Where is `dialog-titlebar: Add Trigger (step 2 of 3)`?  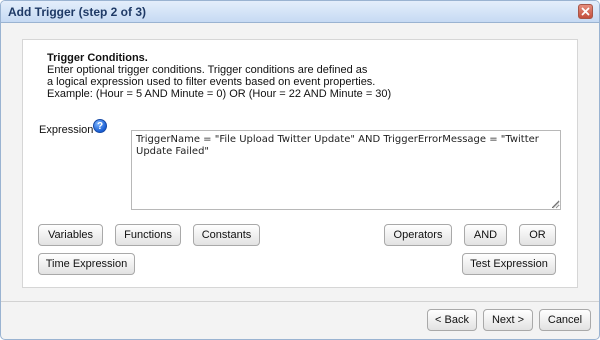
dialog-titlebar: Add Trigger (step 2 of 3) is located at coordinates (300, 12).